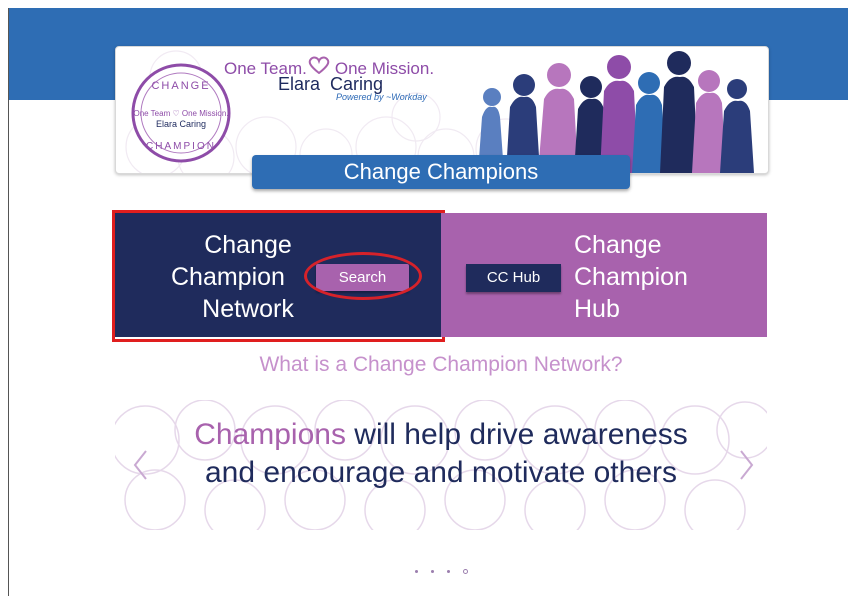  Describe the element at coordinates (746, 465) in the screenshot. I see `chevron-right-icon` at that location.